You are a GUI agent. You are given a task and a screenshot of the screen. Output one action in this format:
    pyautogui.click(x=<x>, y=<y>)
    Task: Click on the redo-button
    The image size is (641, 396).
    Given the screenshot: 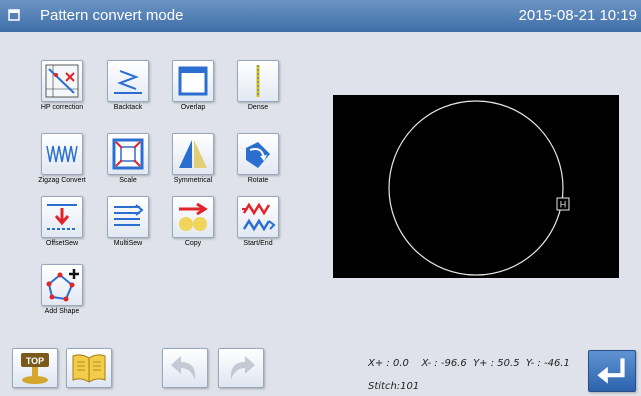 What is the action you would take?
    pyautogui.click(x=241, y=368)
    